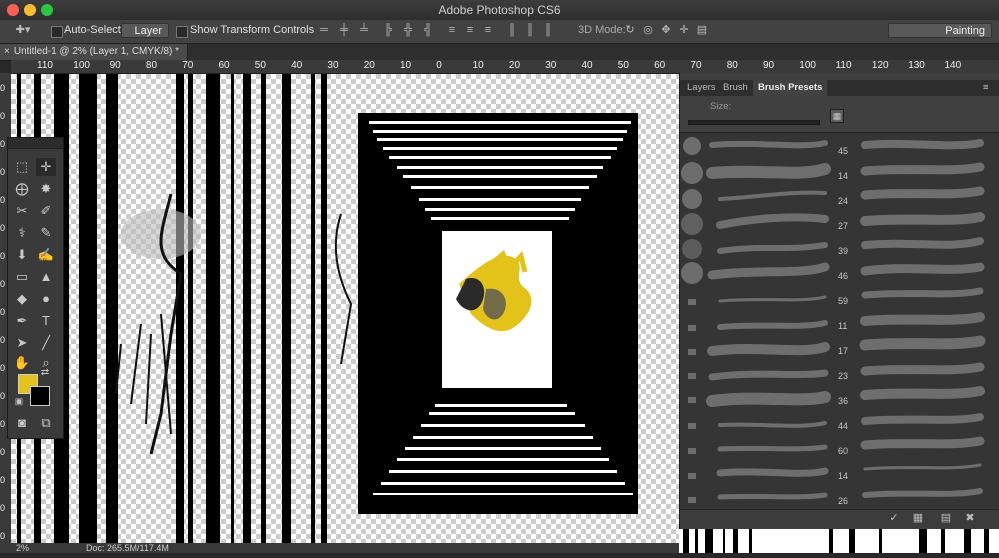 The width and height of the screenshot is (999, 558). What do you see at coordinates (940, 30) in the screenshot?
I see `workspace-switcher: Painting` at bounding box center [940, 30].